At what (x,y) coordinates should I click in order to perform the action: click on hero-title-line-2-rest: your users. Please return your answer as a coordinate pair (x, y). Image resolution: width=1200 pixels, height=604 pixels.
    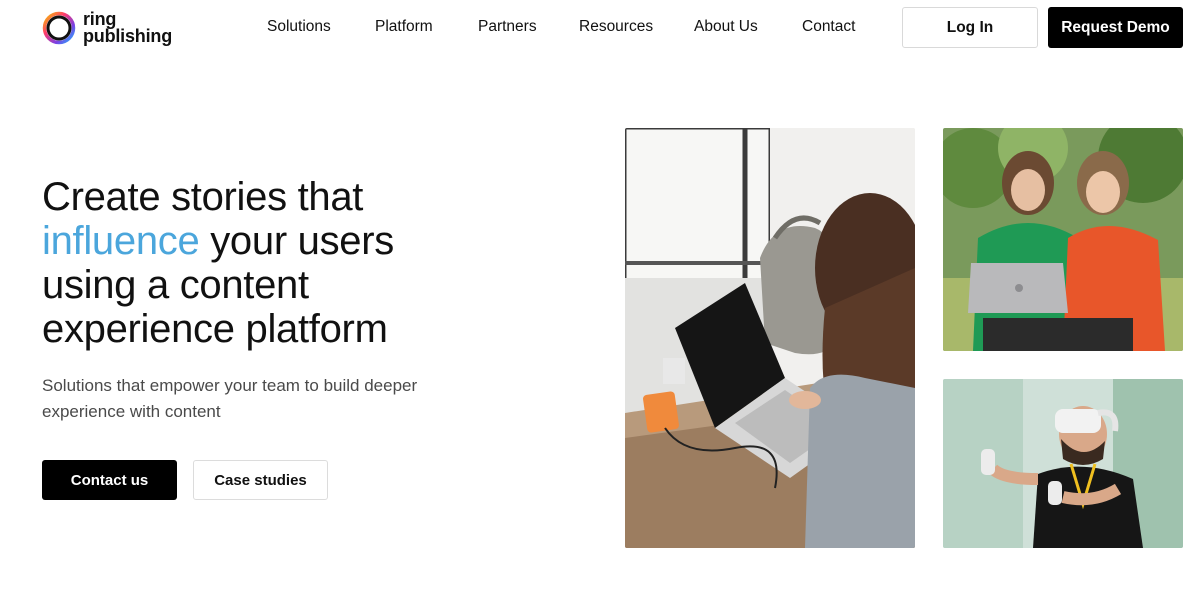
    Looking at the image, I should click on (296, 241).